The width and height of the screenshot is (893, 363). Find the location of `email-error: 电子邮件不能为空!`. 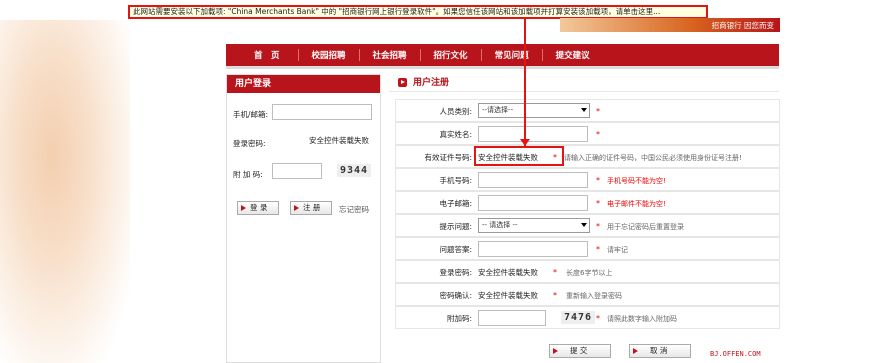

email-error: 电子邮件不能为空! is located at coordinates (636, 204).